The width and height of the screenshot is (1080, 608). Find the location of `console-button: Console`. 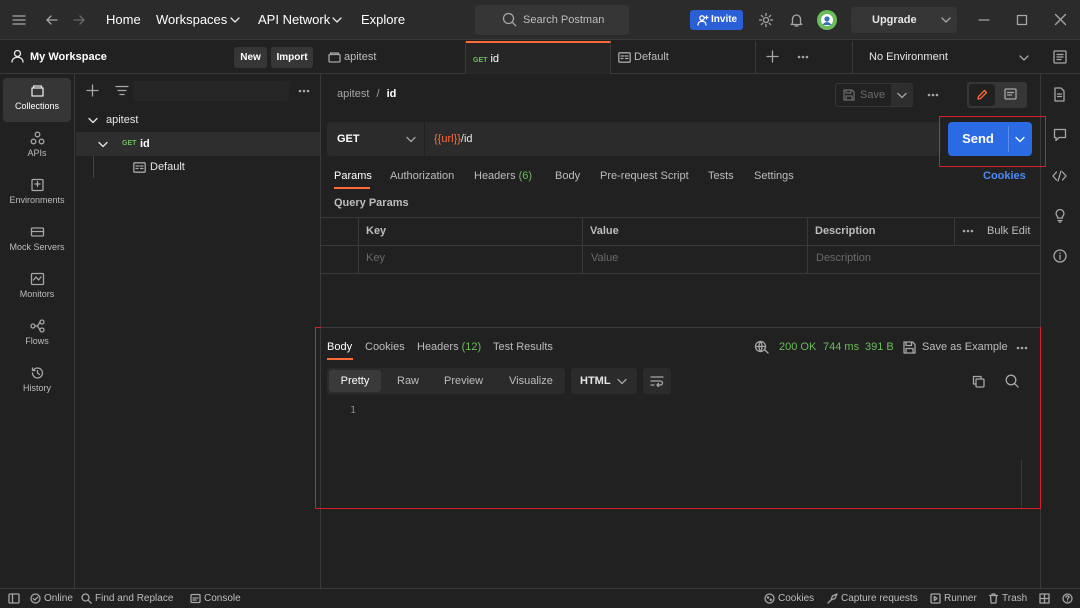

console-button: Console is located at coordinates (222, 598).